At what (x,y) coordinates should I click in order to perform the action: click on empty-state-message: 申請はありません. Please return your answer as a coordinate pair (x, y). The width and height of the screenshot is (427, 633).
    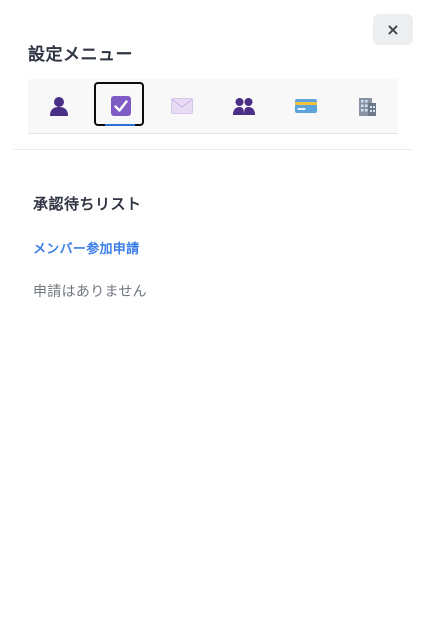
    Looking at the image, I should click on (90, 292).